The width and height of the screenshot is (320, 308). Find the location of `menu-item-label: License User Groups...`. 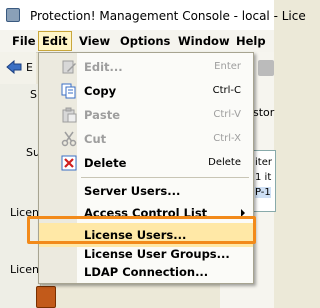

menu-item-label: License User Groups... is located at coordinates (157, 254).